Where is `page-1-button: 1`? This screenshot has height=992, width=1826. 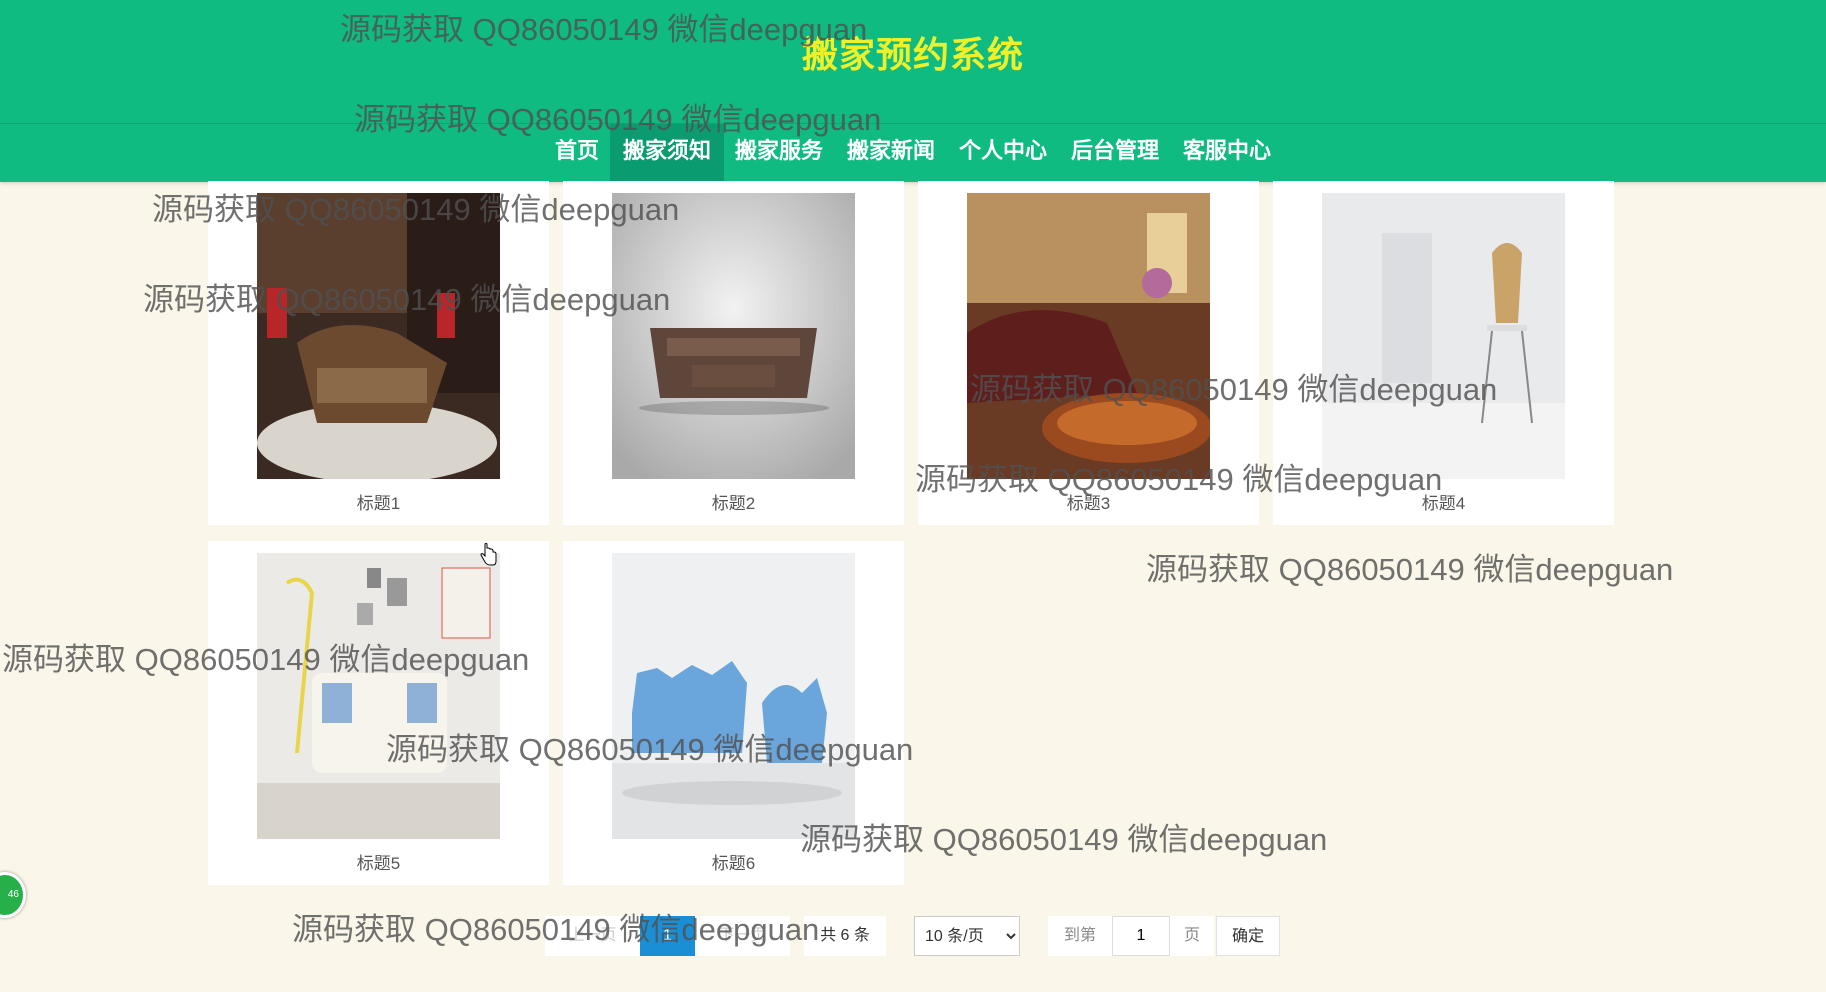 page-1-button: 1 is located at coordinates (667, 936).